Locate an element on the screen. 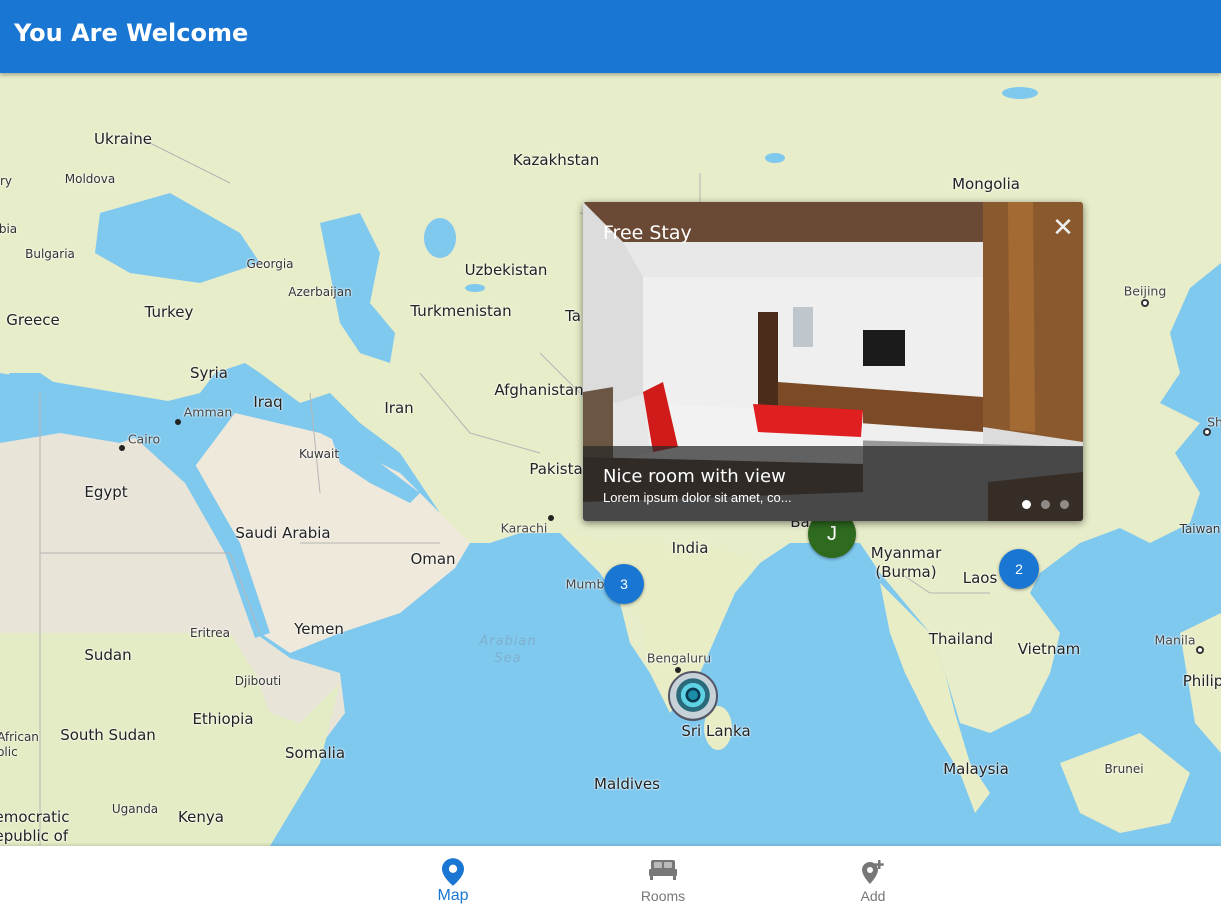 This screenshot has width=1221, height=912. city-label-bengaluru: Bengaluru is located at coordinates (679, 658).